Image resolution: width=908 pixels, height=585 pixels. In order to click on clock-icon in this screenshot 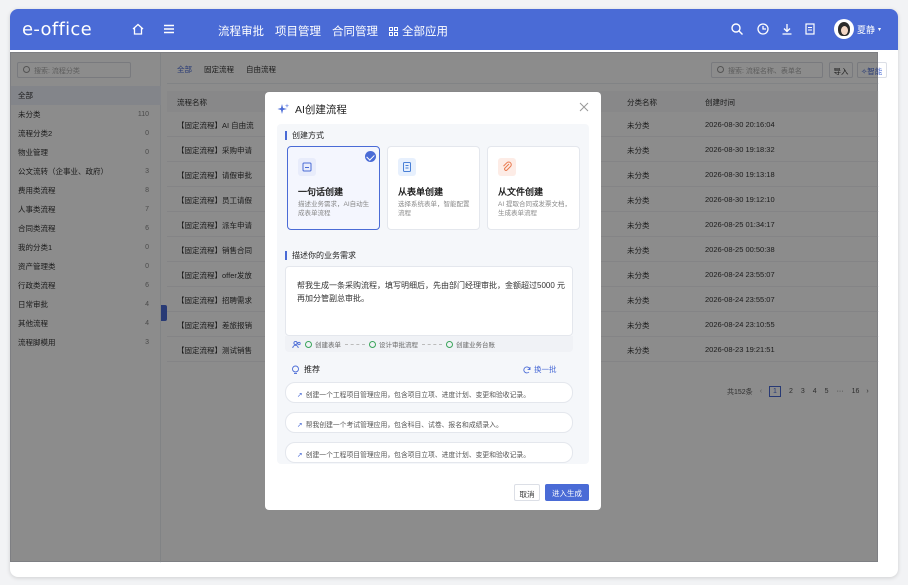, I will do `click(763, 29)`.